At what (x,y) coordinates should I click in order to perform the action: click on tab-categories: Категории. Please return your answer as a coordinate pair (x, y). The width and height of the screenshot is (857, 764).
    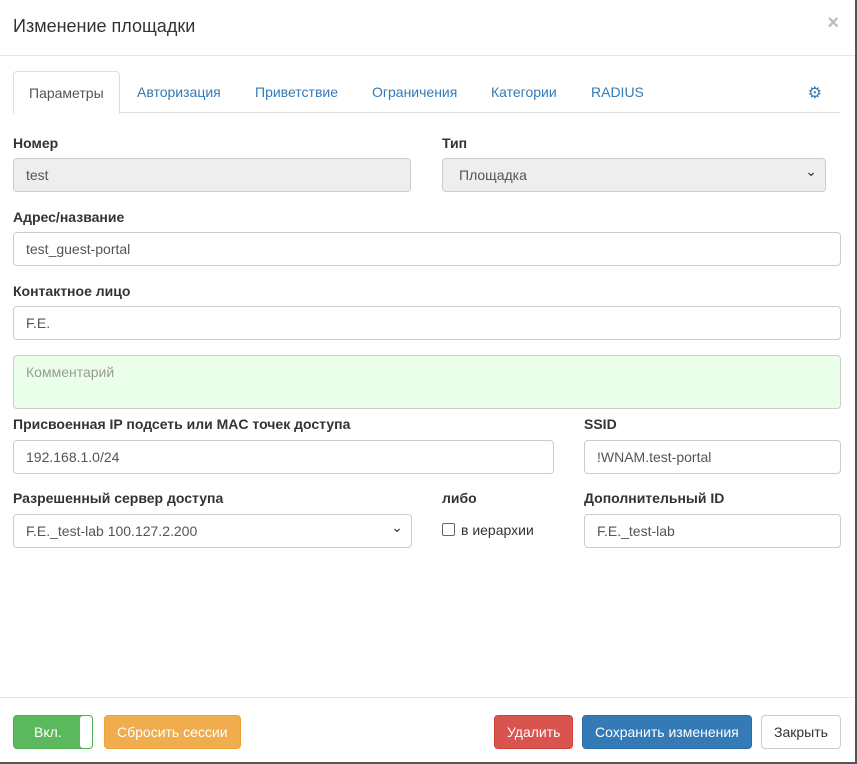
    Looking at the image, I should click on (524, 92).